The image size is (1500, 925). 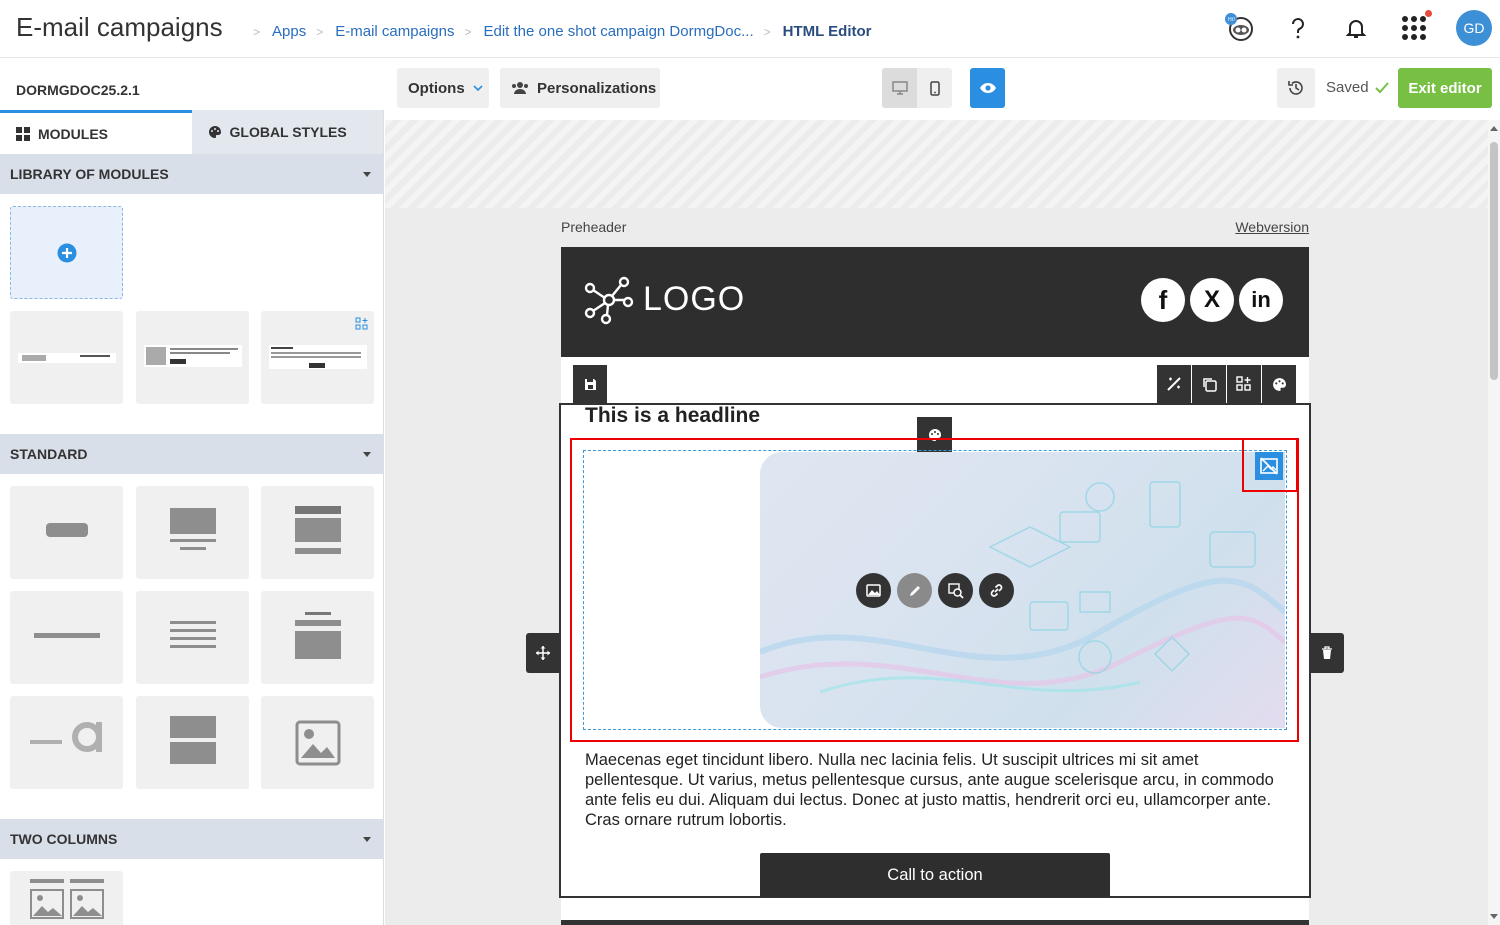 What do you see at coordinates (191, 454) in the screenshot?
I see `section-standard: STANDARD` at bounding box center [191, 454].